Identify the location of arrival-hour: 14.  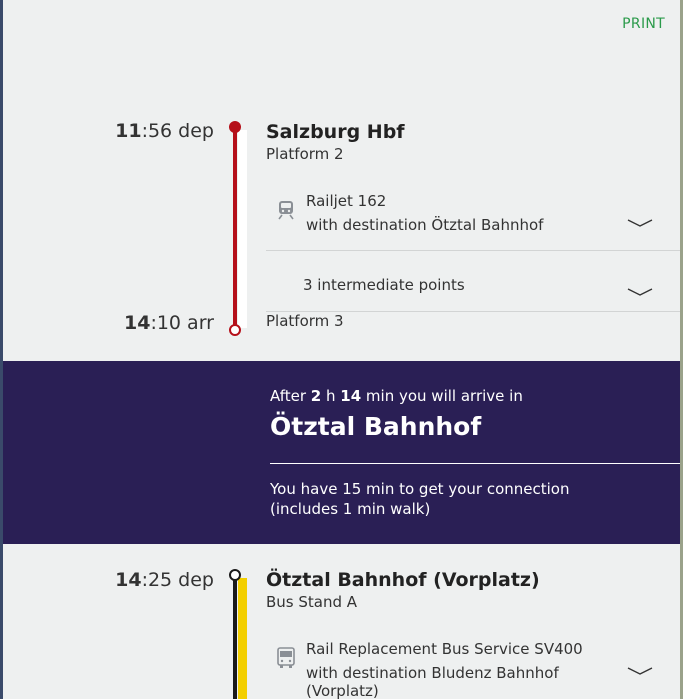
(137, 323).